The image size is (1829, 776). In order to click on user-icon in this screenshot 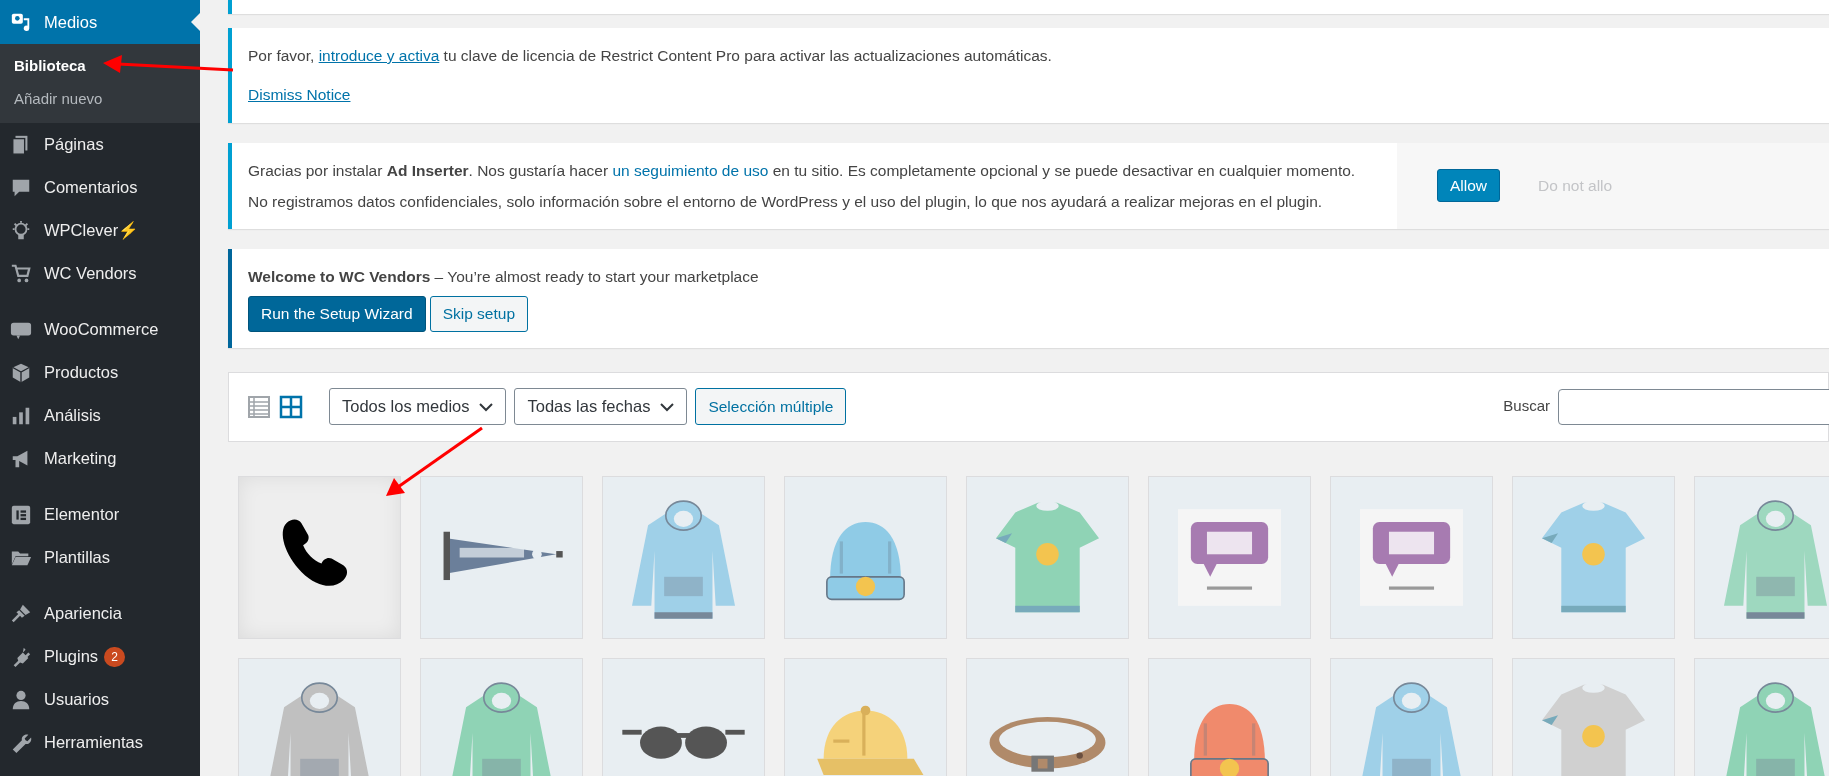, I will do `click(21, 699)`.